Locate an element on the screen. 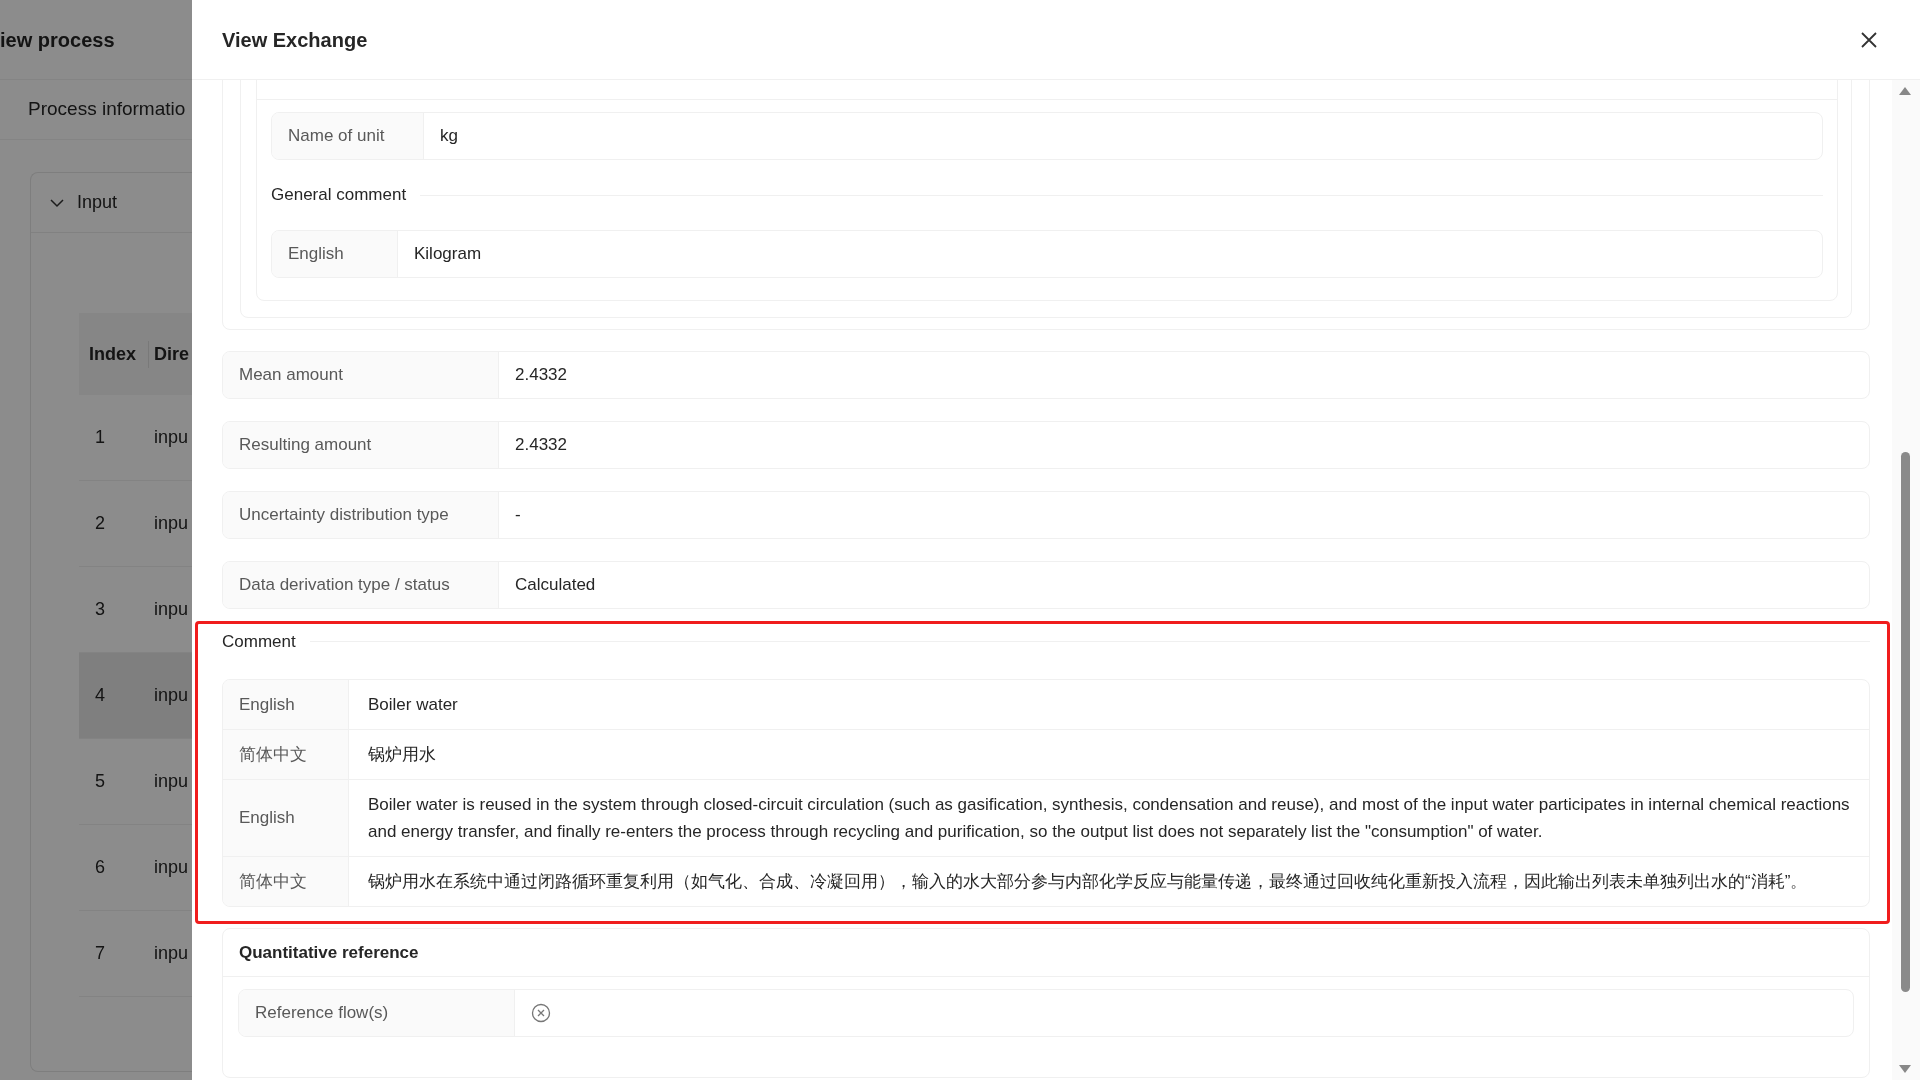 Image resolution: width=1920 pixels, height=1080 pixels. field-value: 锅炉用水在系统中通过闭路循环重复利用（如气化、合成、冷凝回用），输入的水大部分参与内部化学反应与能量传递，最终通过回收纯化重新投入流程，因此输出列表未单独列出水的“消耗”。 is located at coordinates (1088, 882).